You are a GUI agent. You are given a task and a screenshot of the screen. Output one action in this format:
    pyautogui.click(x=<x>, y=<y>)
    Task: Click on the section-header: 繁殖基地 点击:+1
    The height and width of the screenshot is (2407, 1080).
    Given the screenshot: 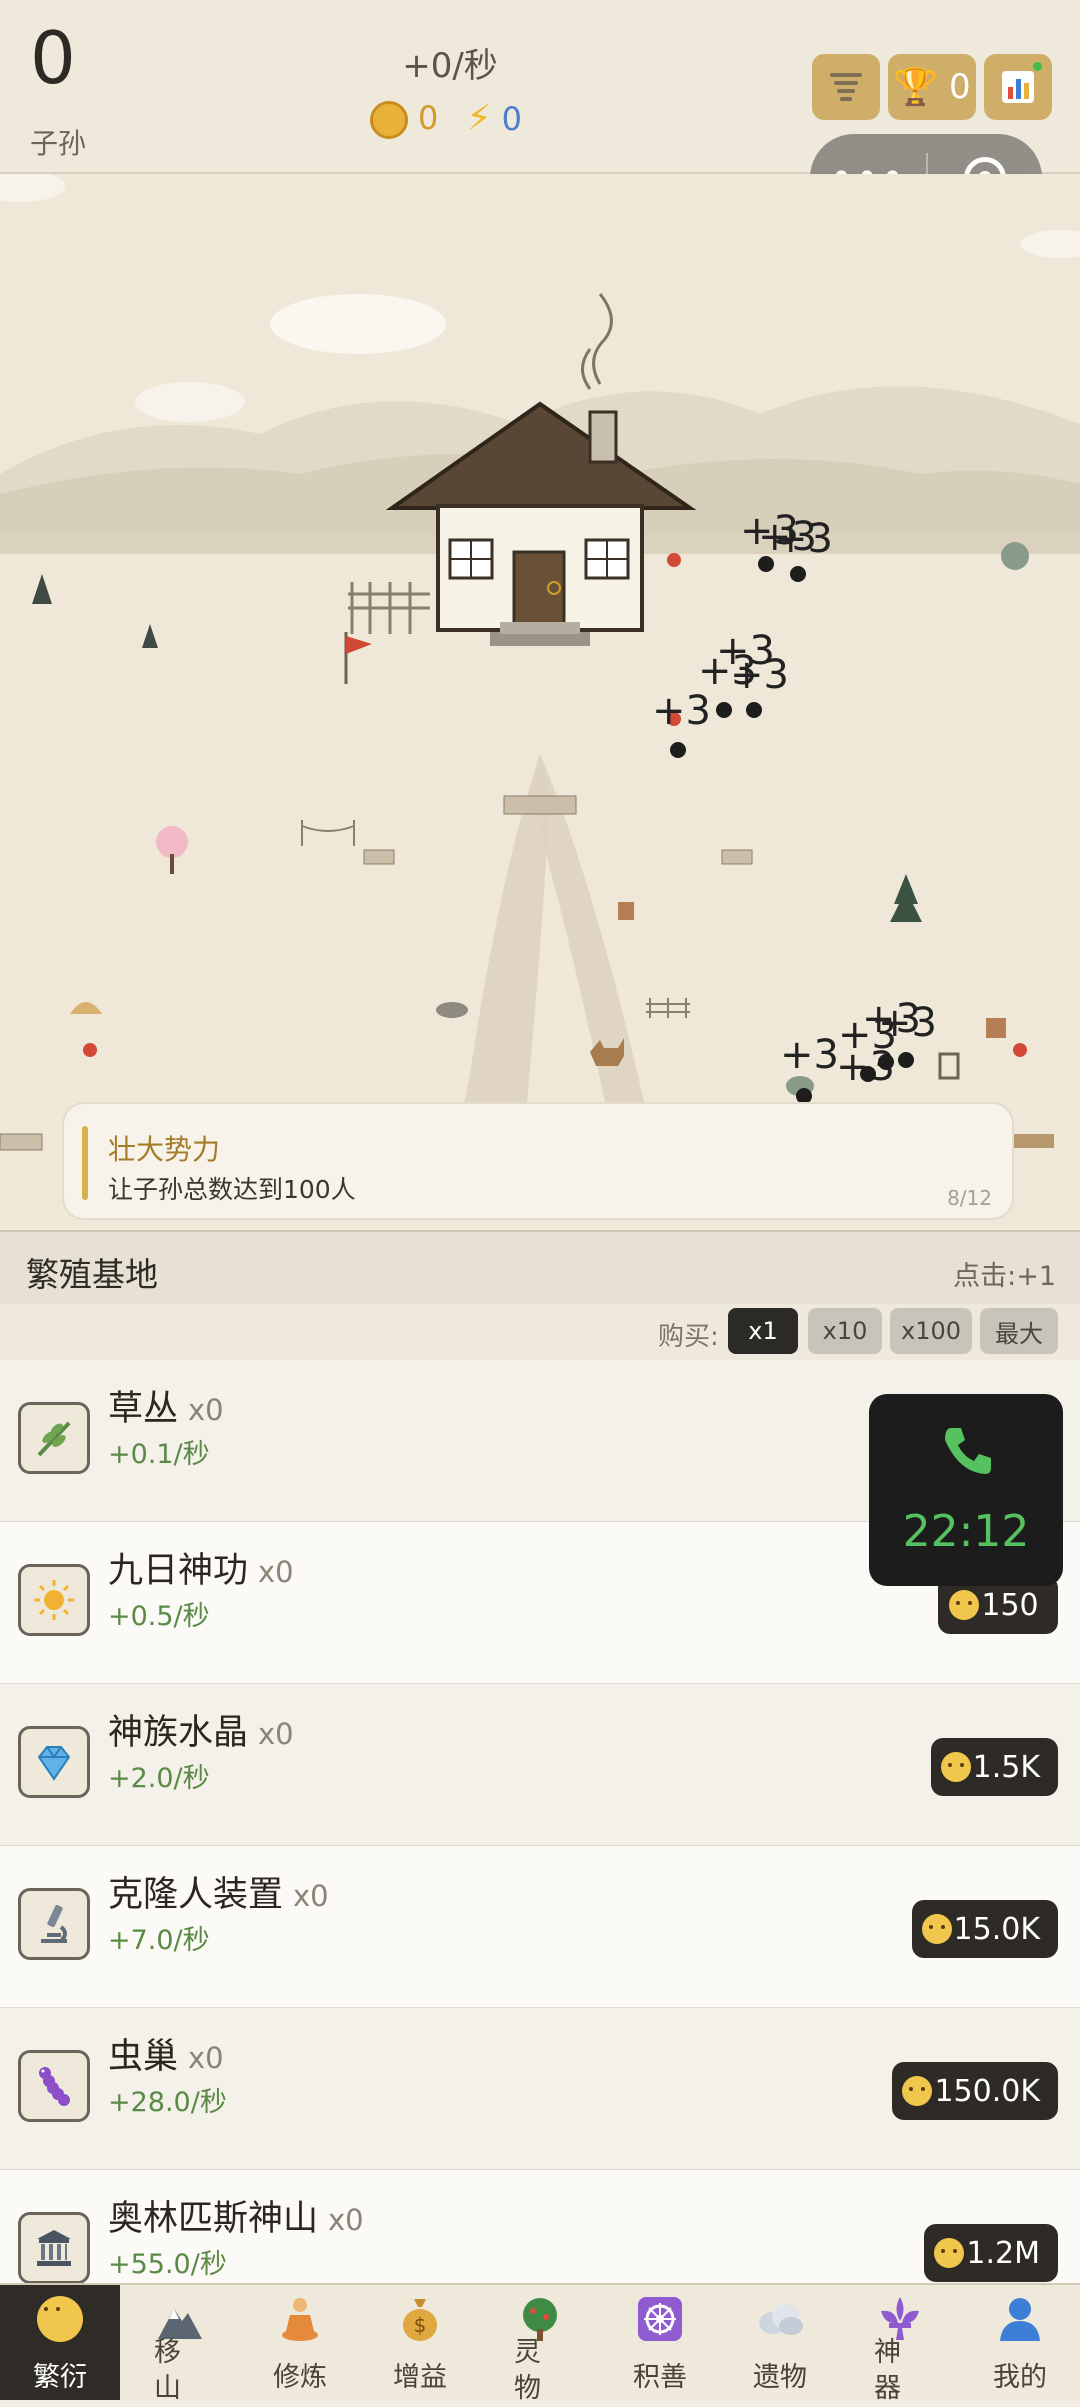 What is the action you would take?
    pyautogui.click(x=540, y=1268)
    